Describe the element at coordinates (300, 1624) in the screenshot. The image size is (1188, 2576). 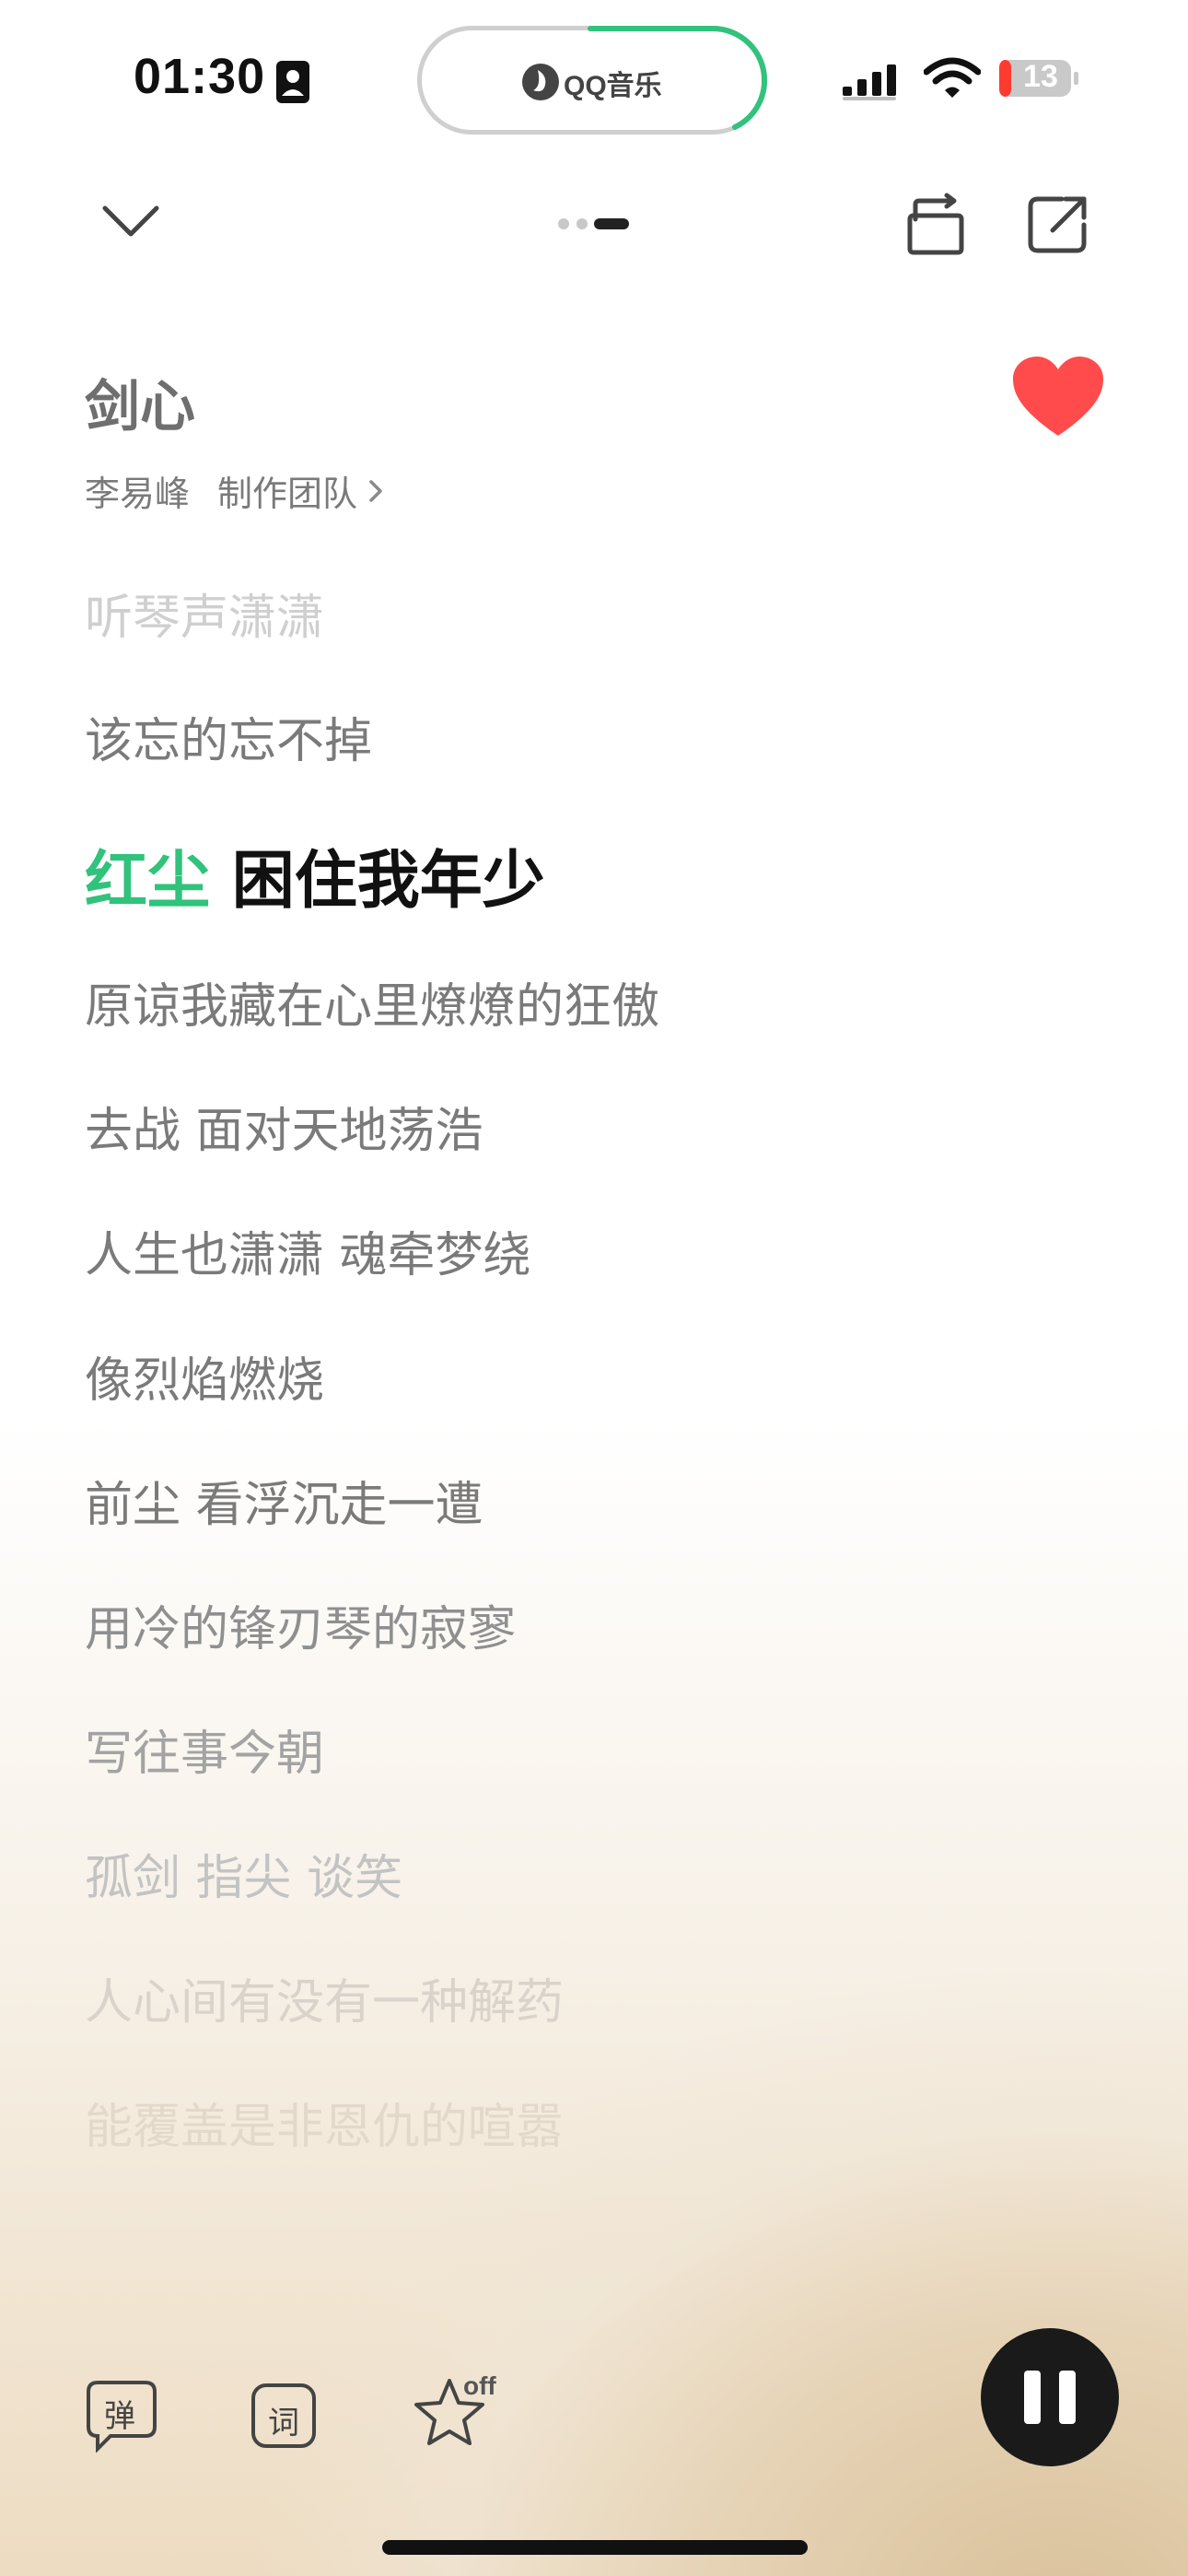
I see `lyric-line: 用冷的锋刃琴的寂寥` at that location.